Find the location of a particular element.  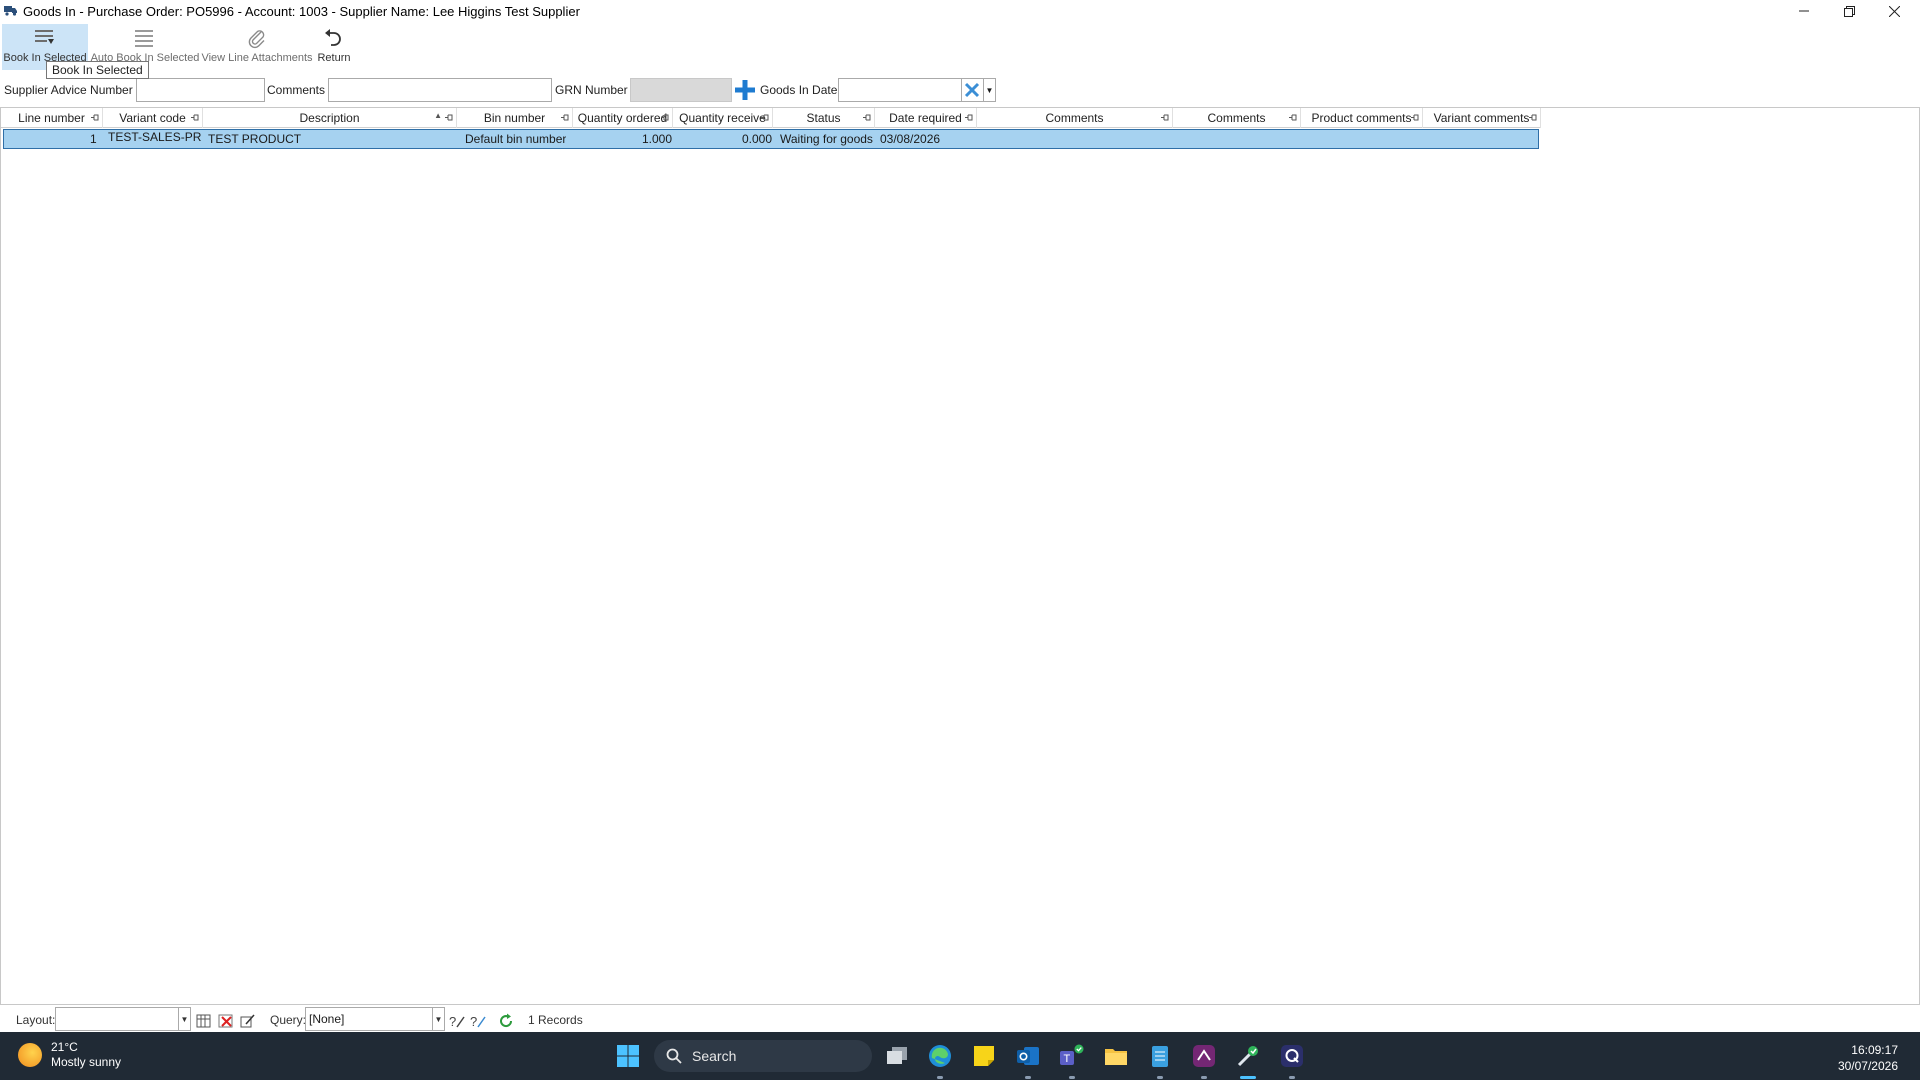

column-header-variant-comments: Variant comments is located at coordinates (1482, 118).